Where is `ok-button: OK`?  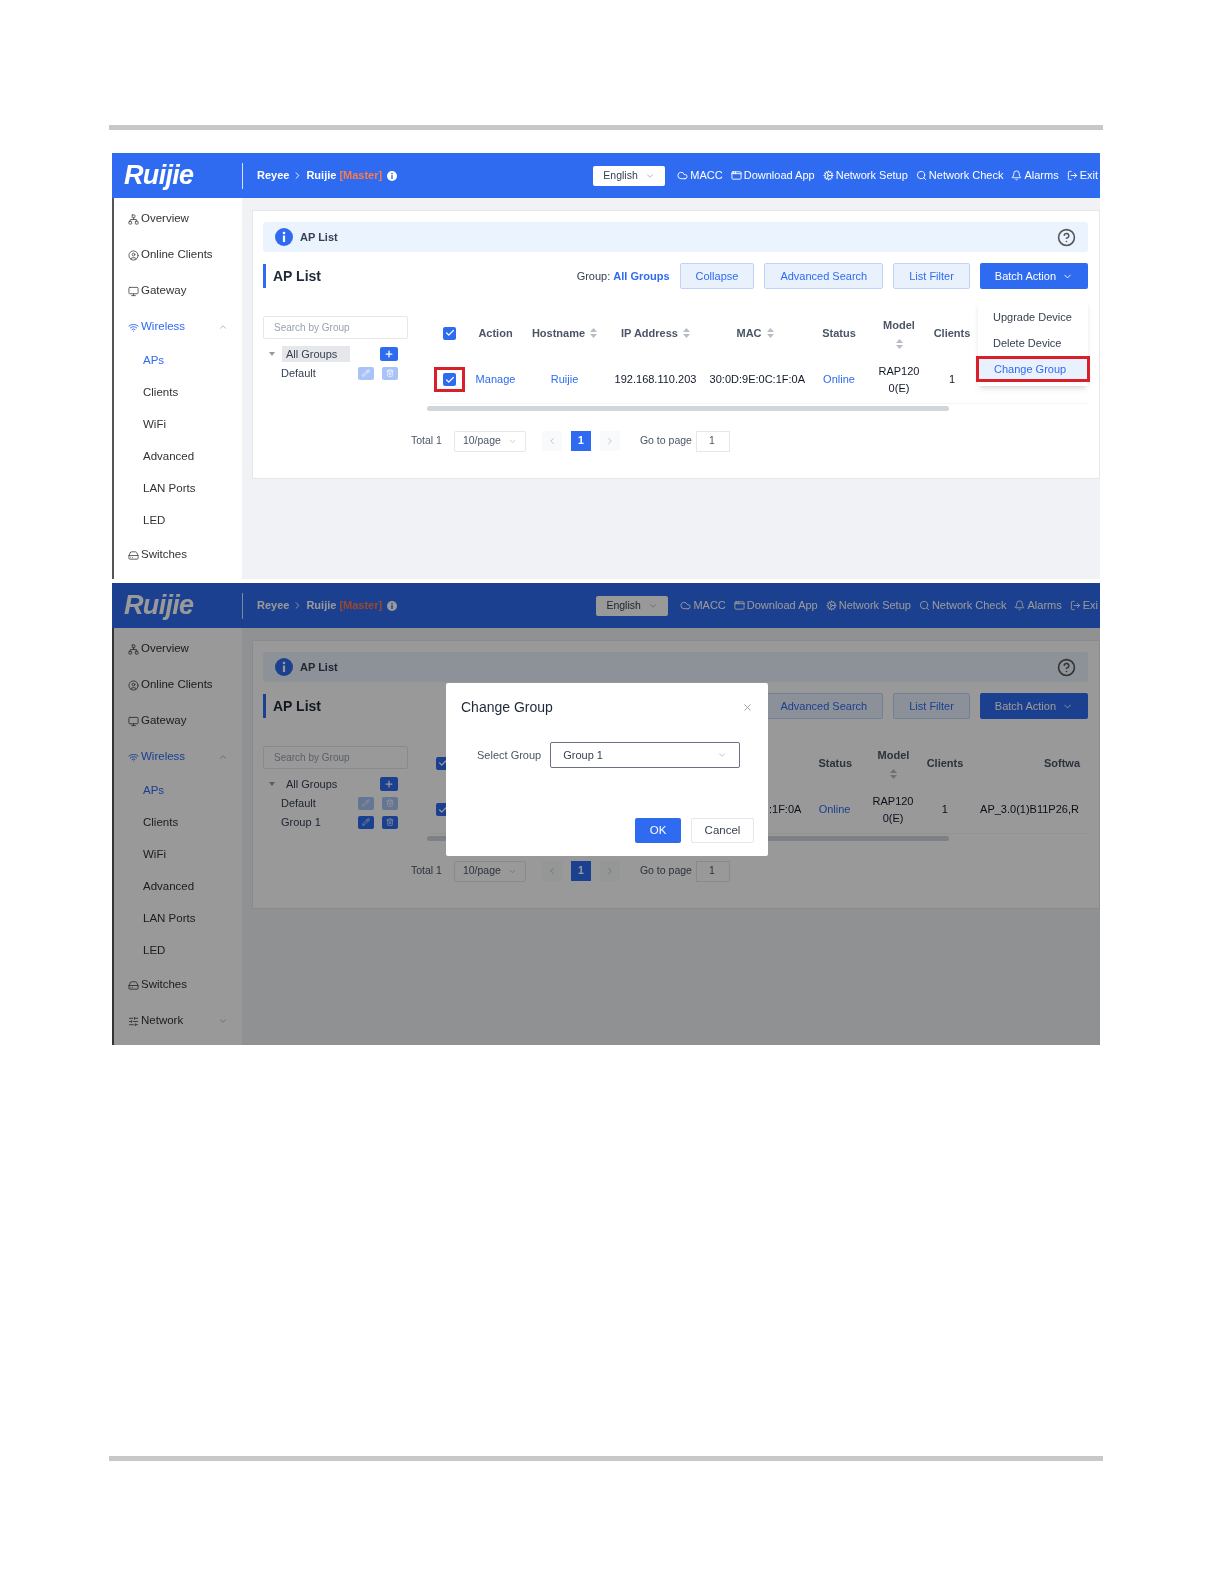 ok-button: OK is located at coordinates (658, 830).